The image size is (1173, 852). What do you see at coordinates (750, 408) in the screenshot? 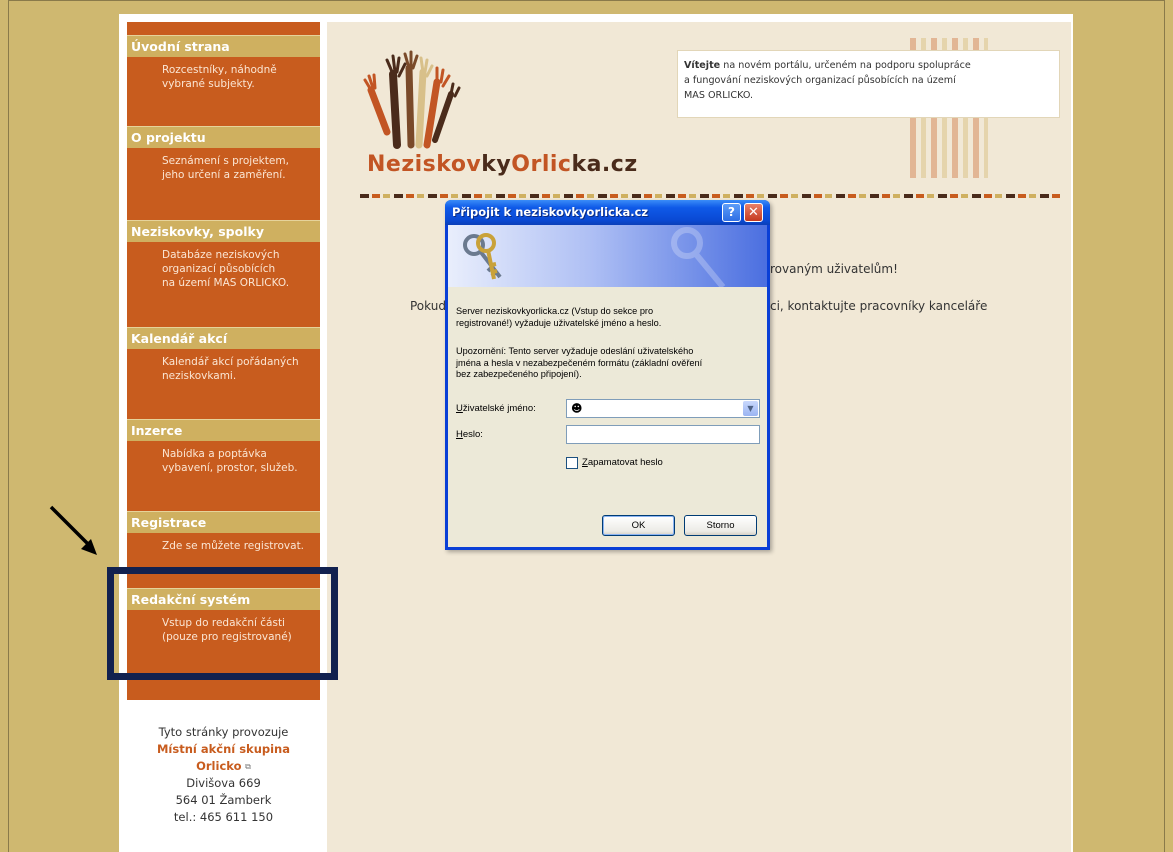
I see `chevron-down-icon: ▼` at bounding box center [750, 408].